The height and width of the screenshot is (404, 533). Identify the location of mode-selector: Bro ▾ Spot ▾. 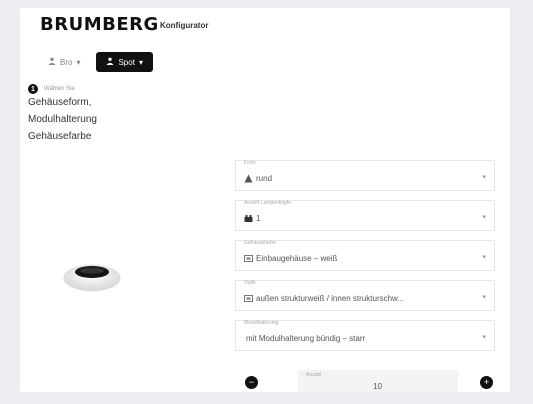
(95, 62).